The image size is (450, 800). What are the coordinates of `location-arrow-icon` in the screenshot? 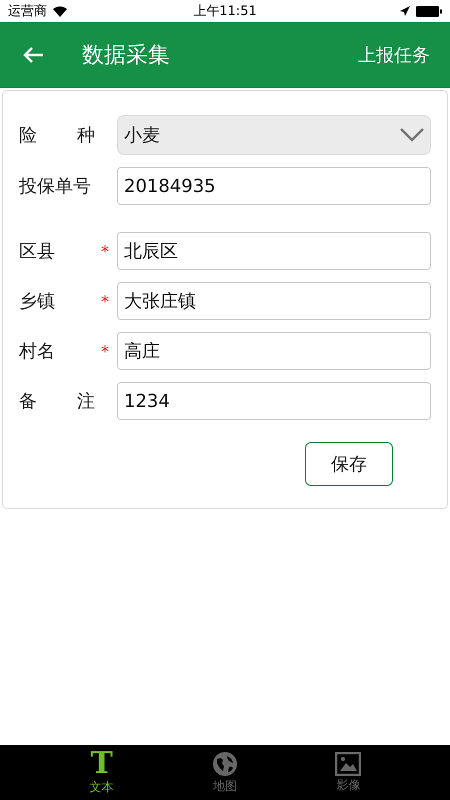 It's located at (405, 11).